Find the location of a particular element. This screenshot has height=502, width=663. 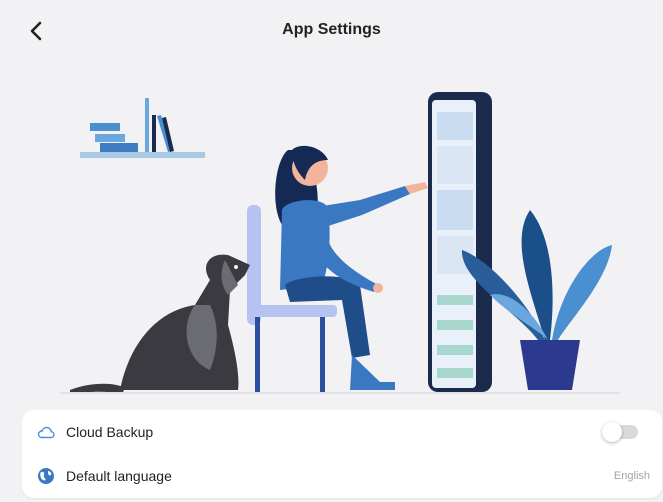

phone-illustration is located at coordinates (460, 242).